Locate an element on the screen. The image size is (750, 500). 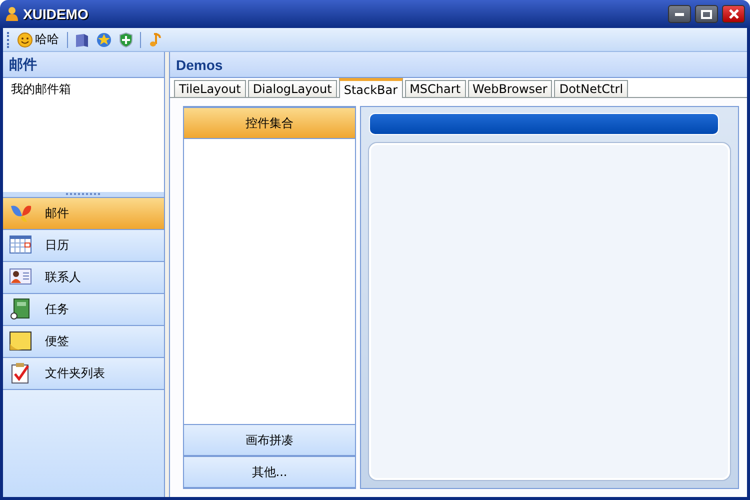
sticky-note-icon is located at coordinates (21, 341).